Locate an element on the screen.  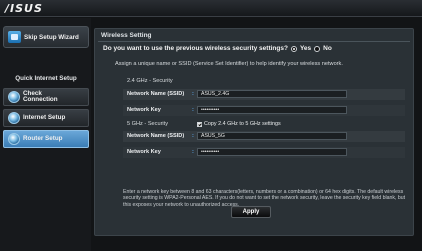
sidebar-item-router-setup: Router Setup is located at coordinates (46, 139).